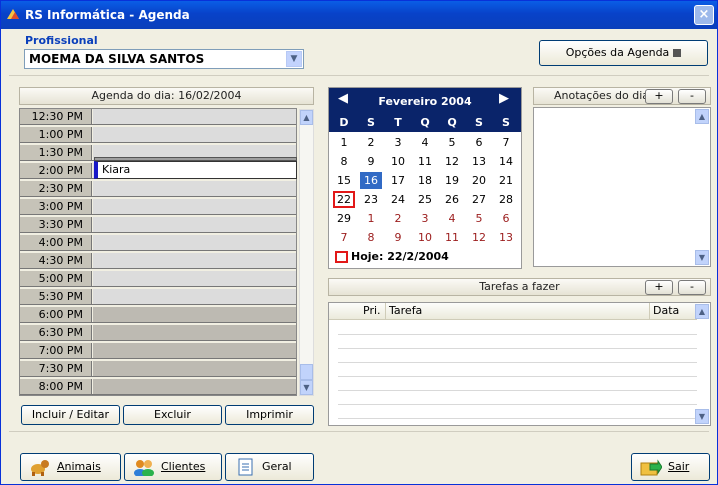 The width and height of the screenshot is (718, 485). Describe the element at coordinates (664, 311) in the screenshot. I see `col-data: Data` at that location.